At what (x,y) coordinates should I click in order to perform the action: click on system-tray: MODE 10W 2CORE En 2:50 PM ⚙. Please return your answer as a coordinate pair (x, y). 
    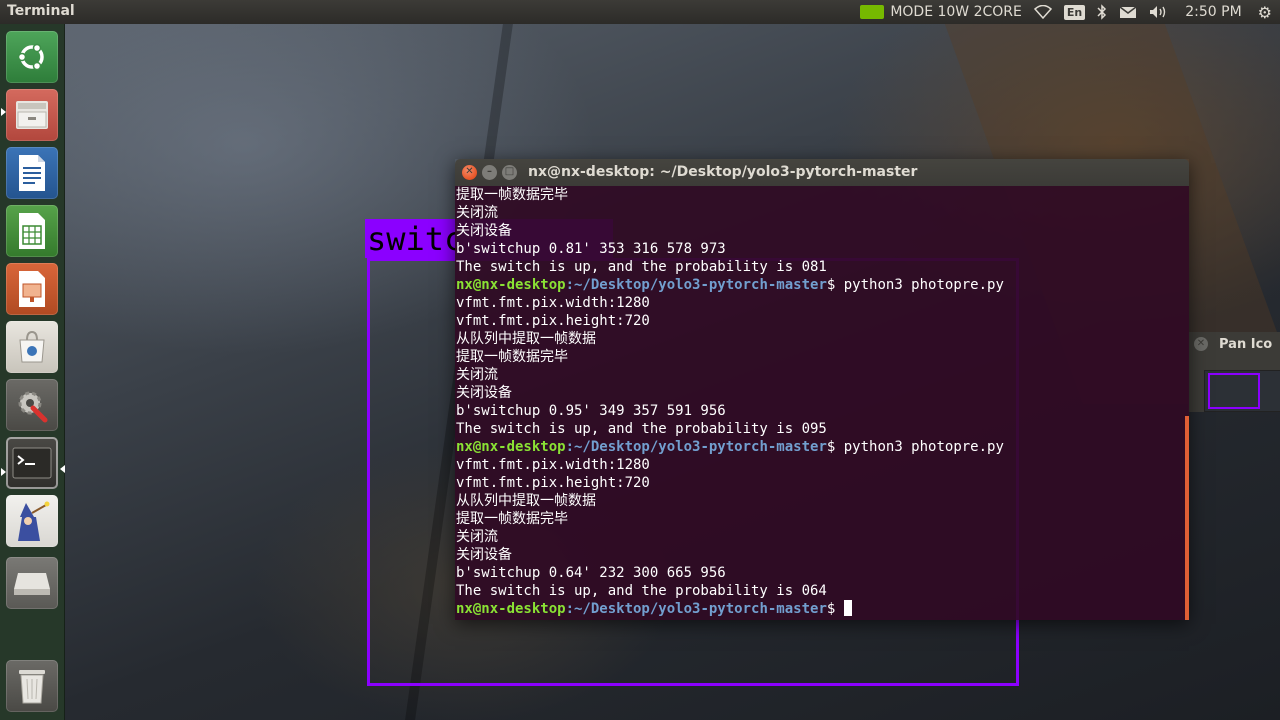
    Looking at the image, I should click on (1070, 12).